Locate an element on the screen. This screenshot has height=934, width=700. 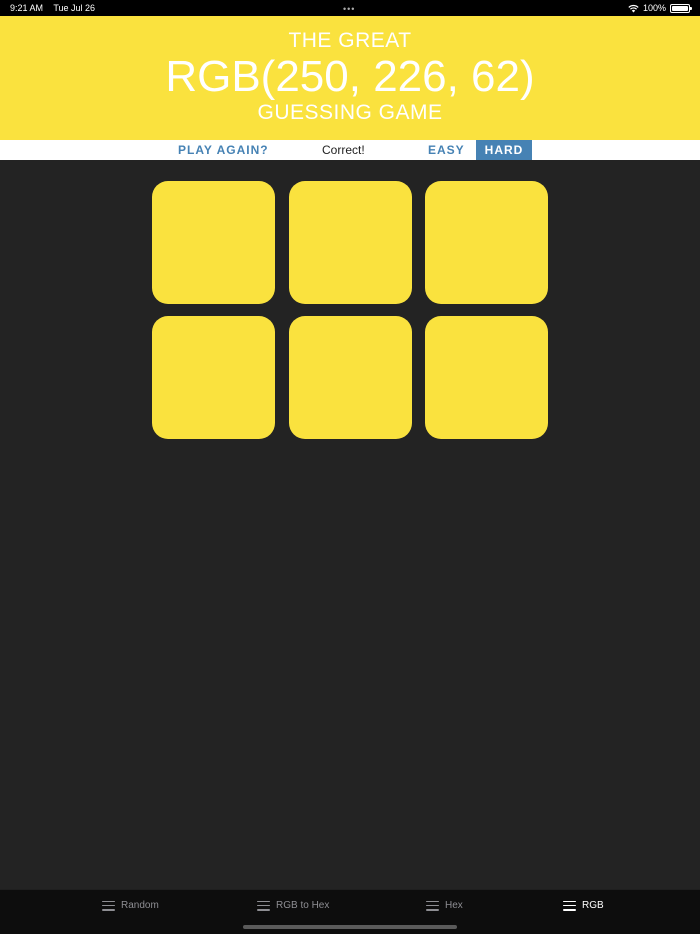
control-stripe: PLAY AGAIN? Correct! EASY HARD is located at coordinates (350, 150).